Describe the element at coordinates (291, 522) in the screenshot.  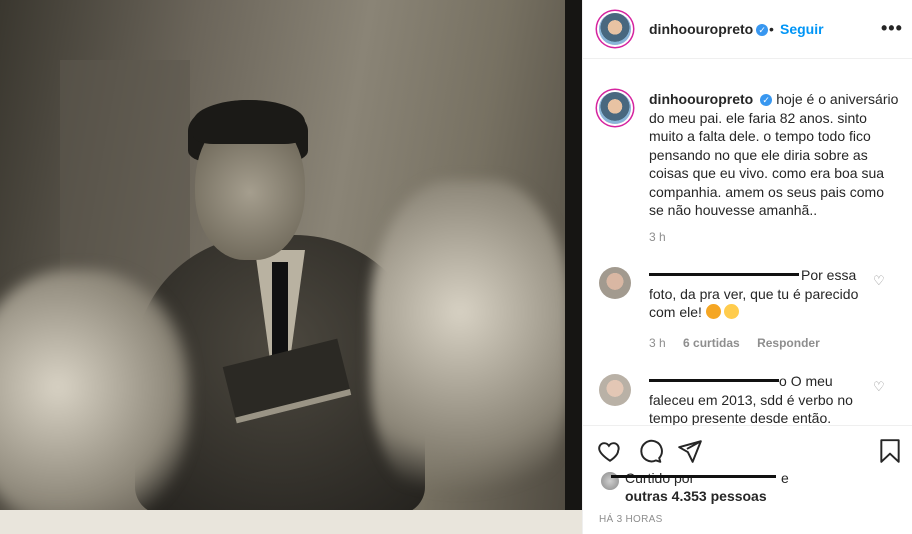
I see `photo-bottom-edge` at that location.